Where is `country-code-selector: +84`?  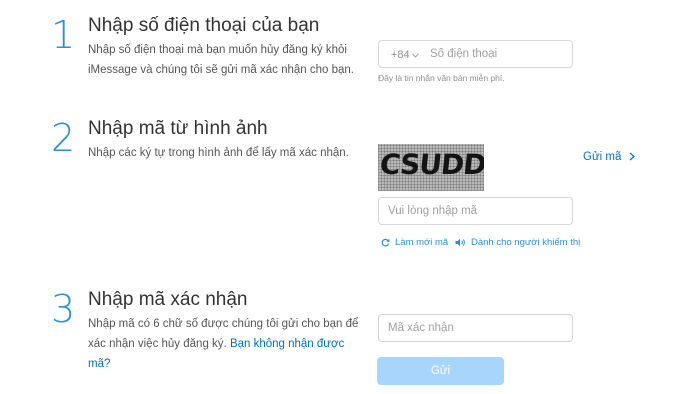 country-code-selector: +84 is located at coordinates (400, 55).